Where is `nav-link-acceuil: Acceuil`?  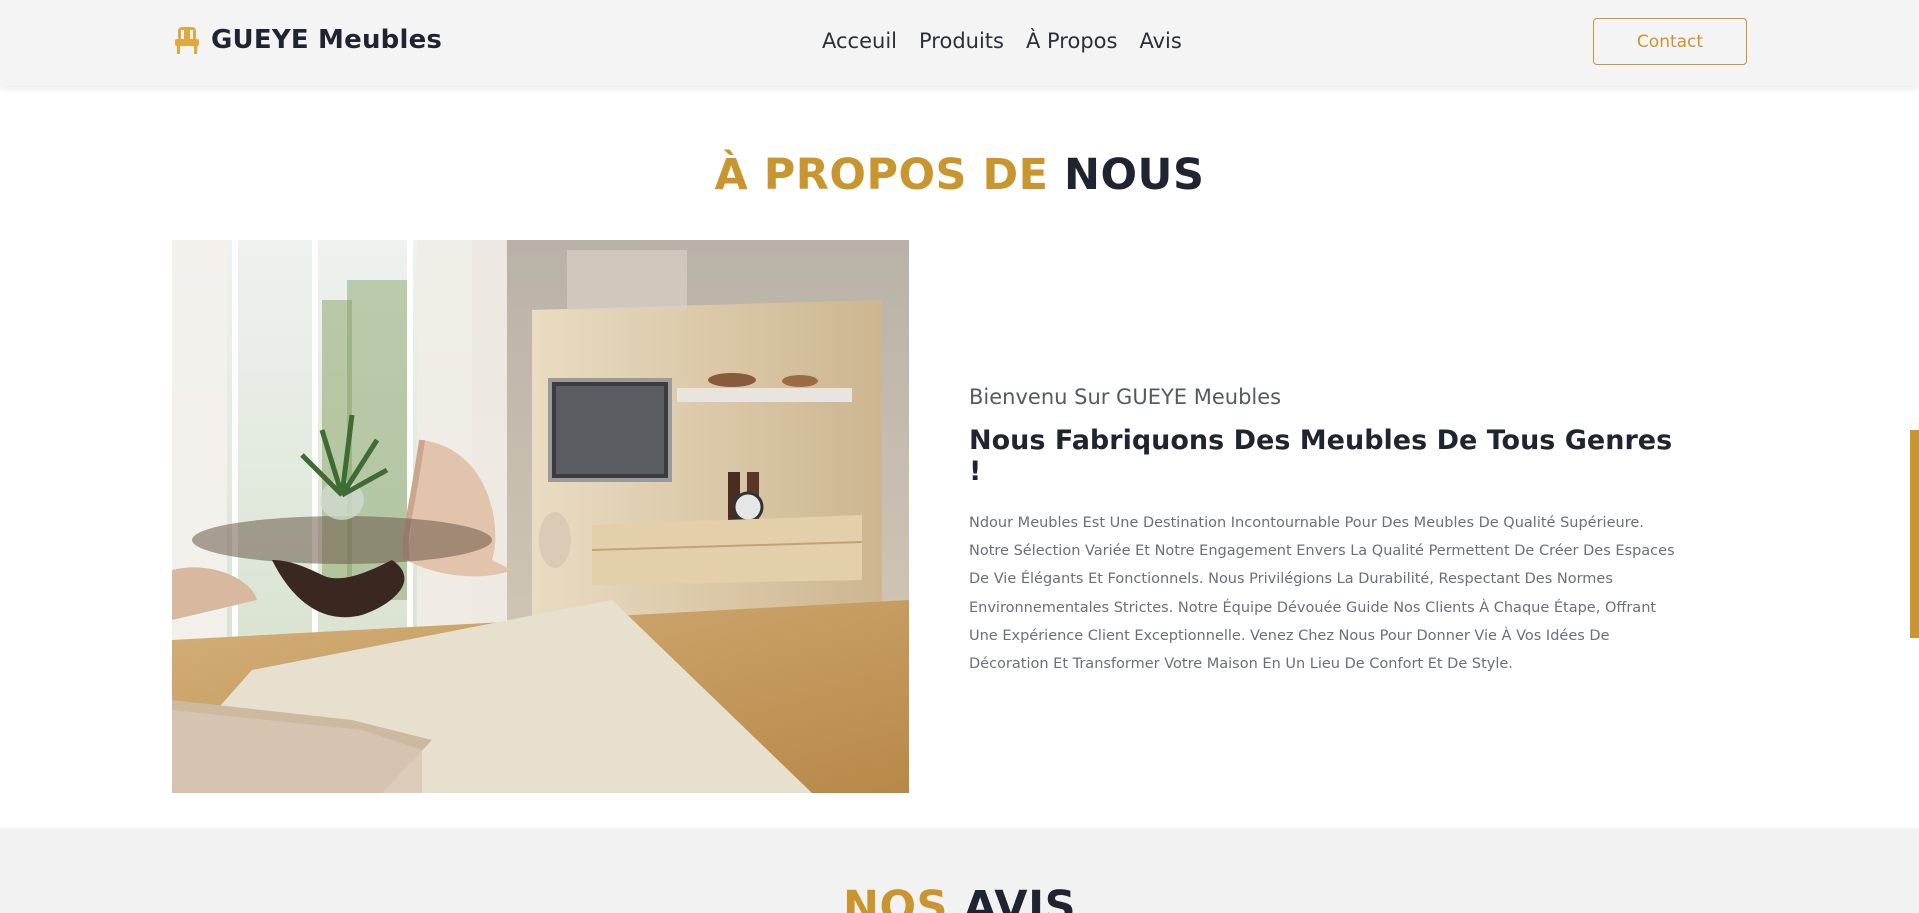
nav-link-acceuil: Acceuil is located at coordinates (859, 41).